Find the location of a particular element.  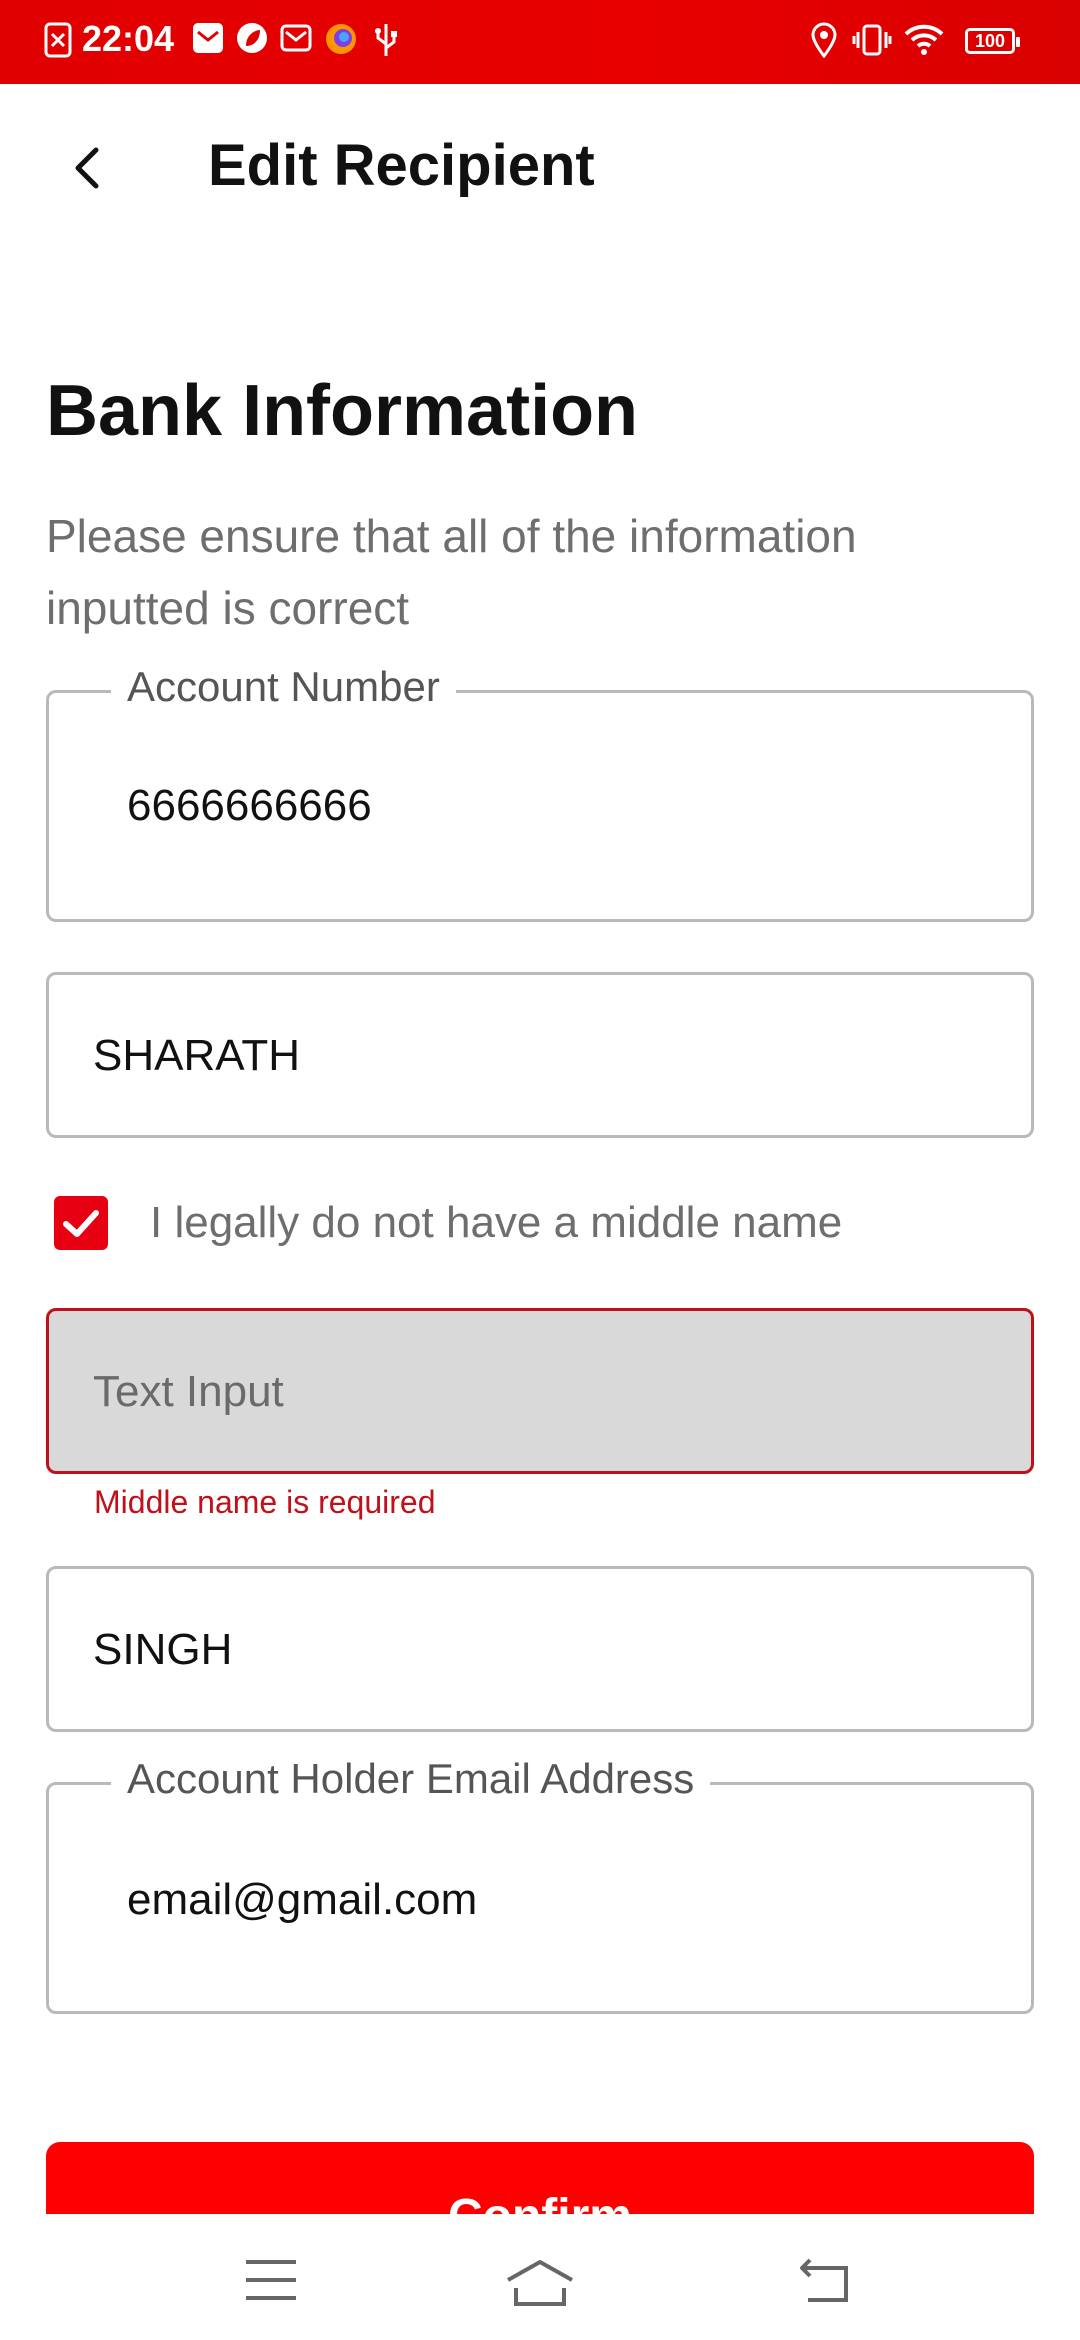

menu-icon is located at coordinates (271, 2280).